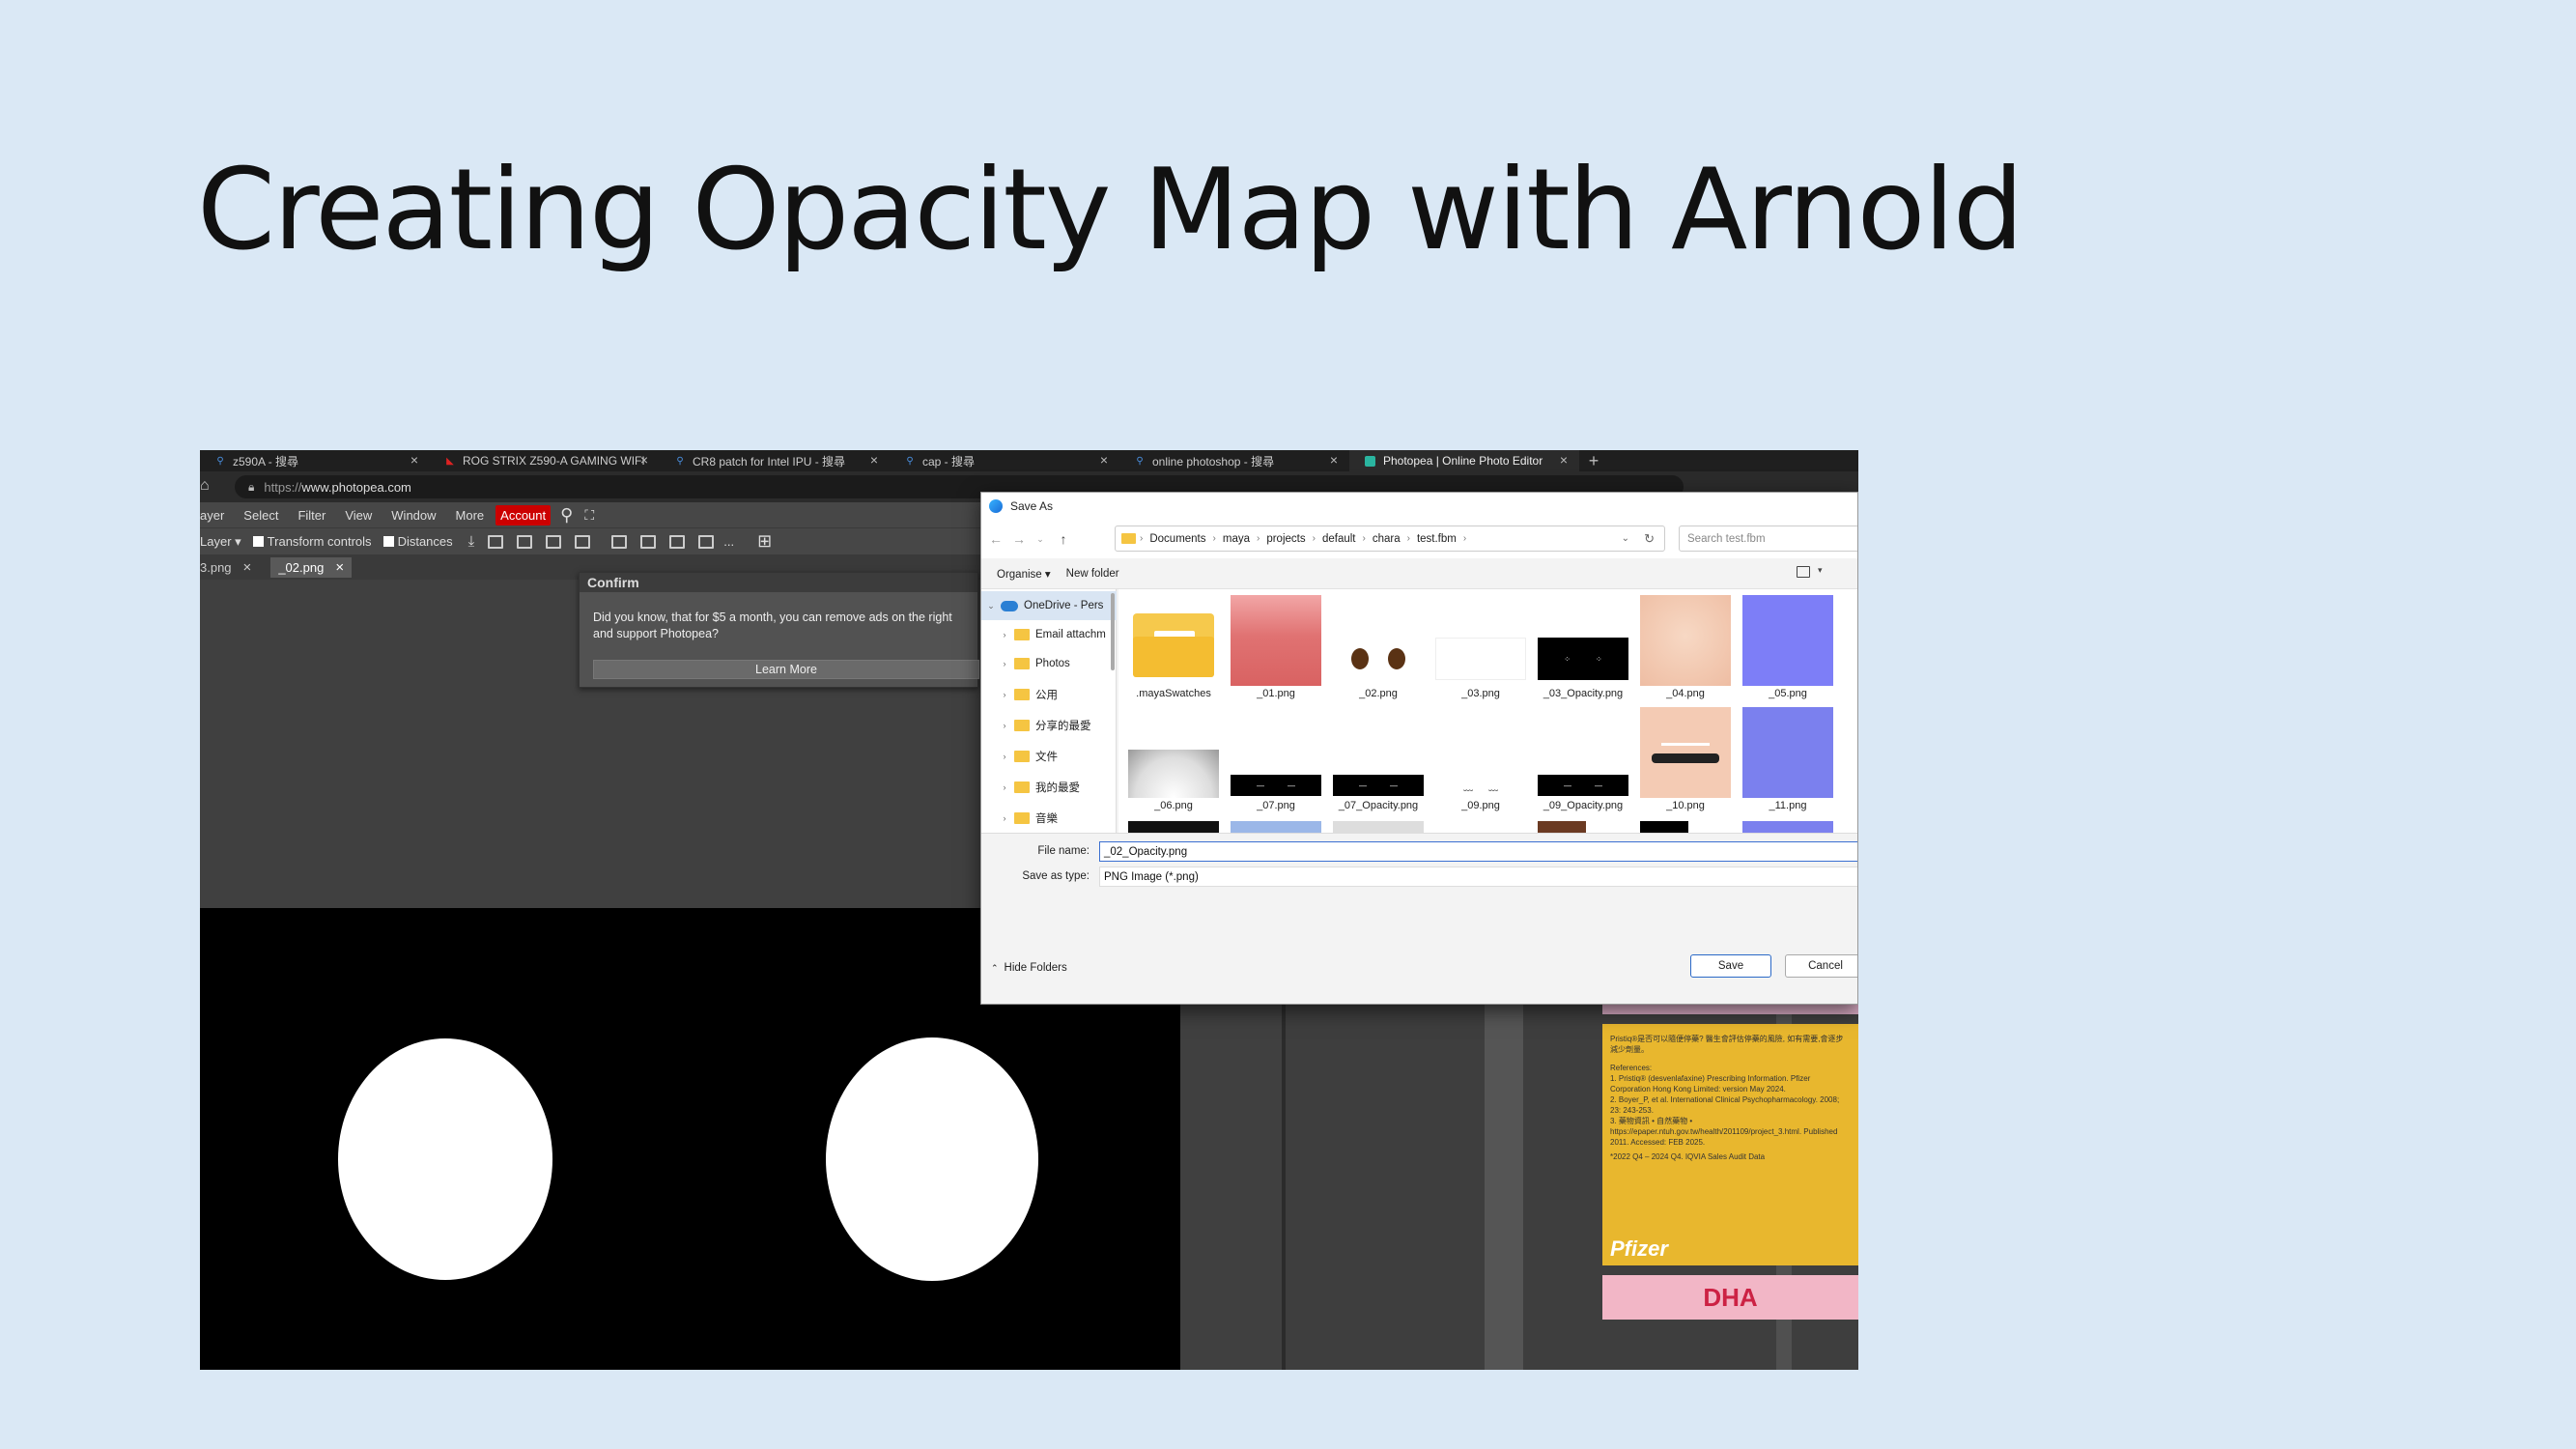 The height and width of the screenshot is (1449, 2576). I want to click on browser-tab: ⚲ CR8 patch for Intel IPU - 搜尋 ×, so click(775, 460).